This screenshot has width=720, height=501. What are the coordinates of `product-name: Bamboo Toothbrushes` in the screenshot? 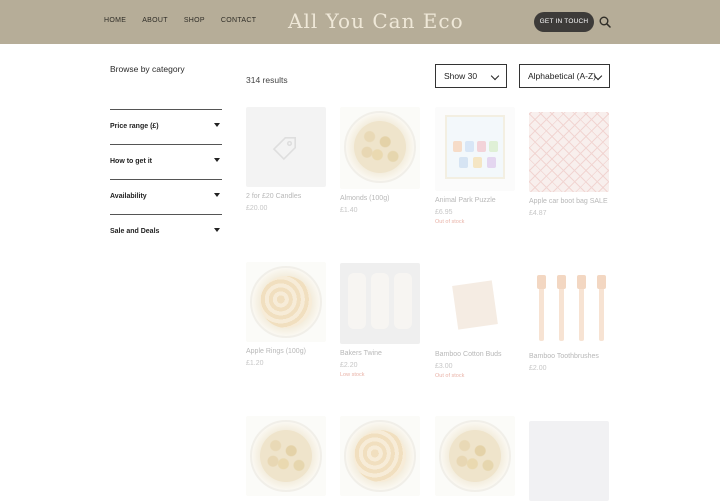 It's located at (569, 356).